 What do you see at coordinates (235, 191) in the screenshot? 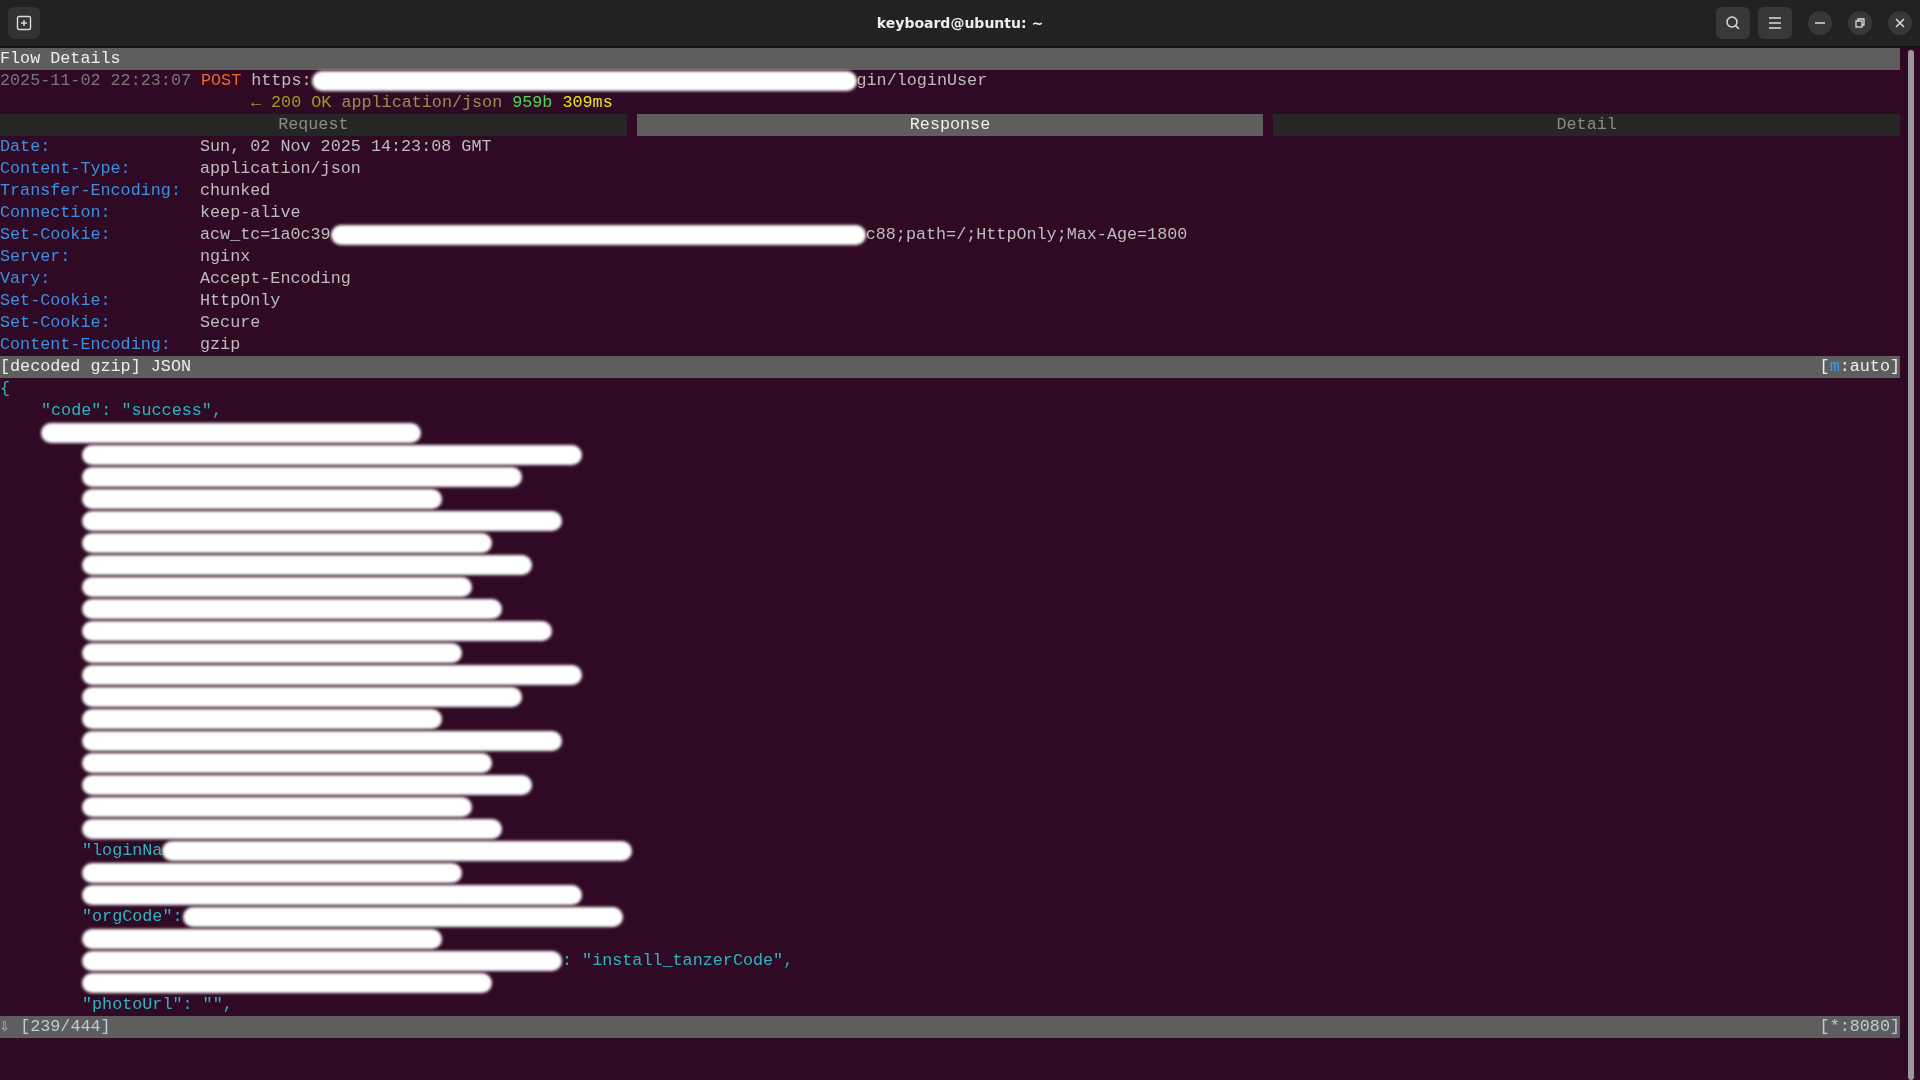
I see `header-value: chunked` at bounding box center [235, 191].